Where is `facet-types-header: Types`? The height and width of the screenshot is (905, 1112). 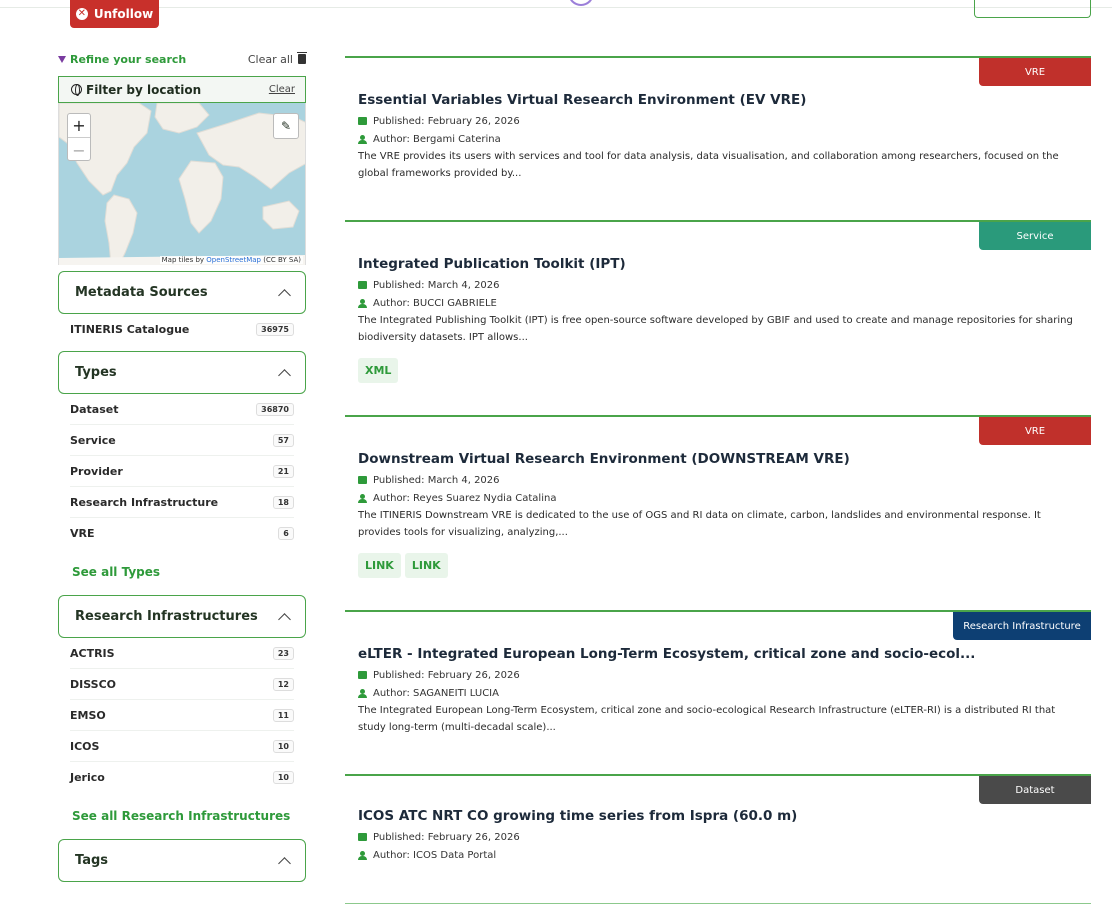 facet-types-header: Types is located at coordinates (182, 372).